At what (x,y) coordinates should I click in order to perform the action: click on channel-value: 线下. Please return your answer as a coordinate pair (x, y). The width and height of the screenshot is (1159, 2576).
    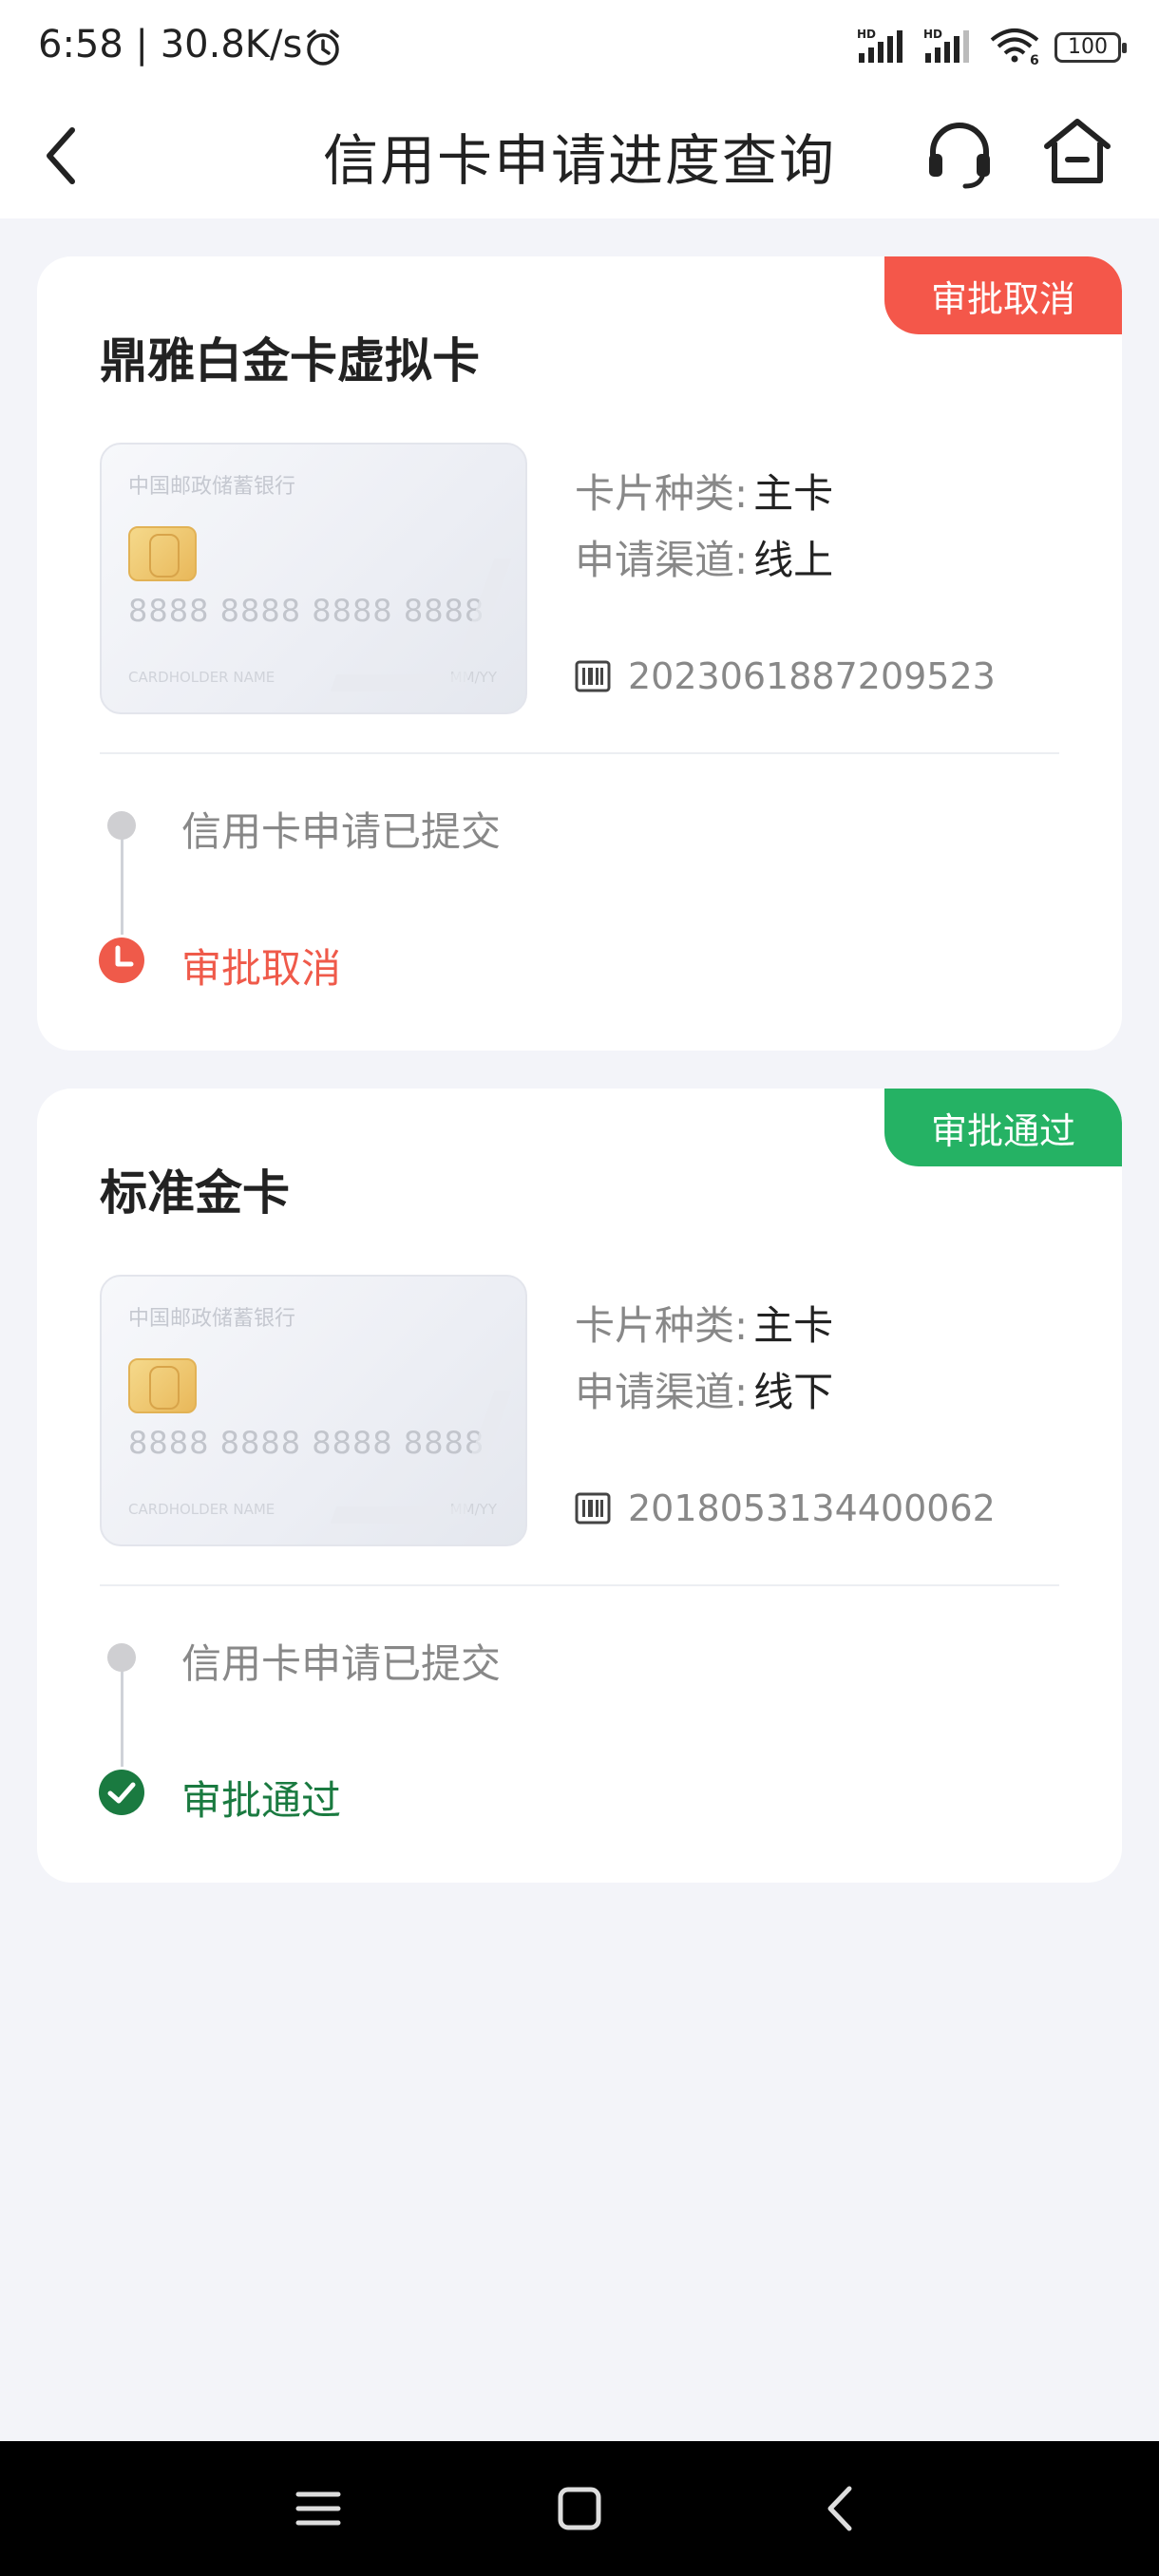
    Looking at the image, I should click on (793, 1392).